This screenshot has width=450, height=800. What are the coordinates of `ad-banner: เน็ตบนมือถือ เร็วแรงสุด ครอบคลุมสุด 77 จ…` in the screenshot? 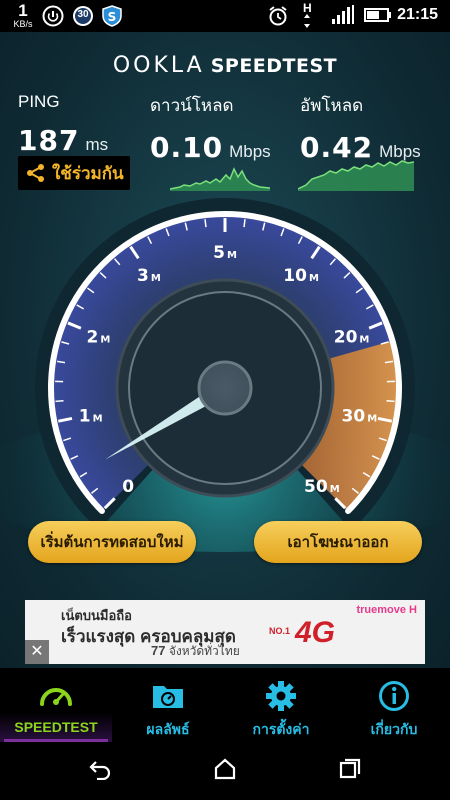 It's located at (225, 632).